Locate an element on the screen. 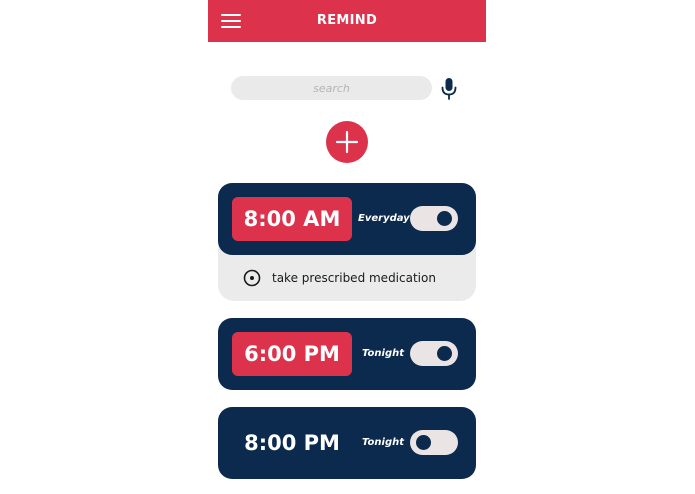  reminder-card-header: 8:00 AM Everyday is located at coordinates (347, 219).